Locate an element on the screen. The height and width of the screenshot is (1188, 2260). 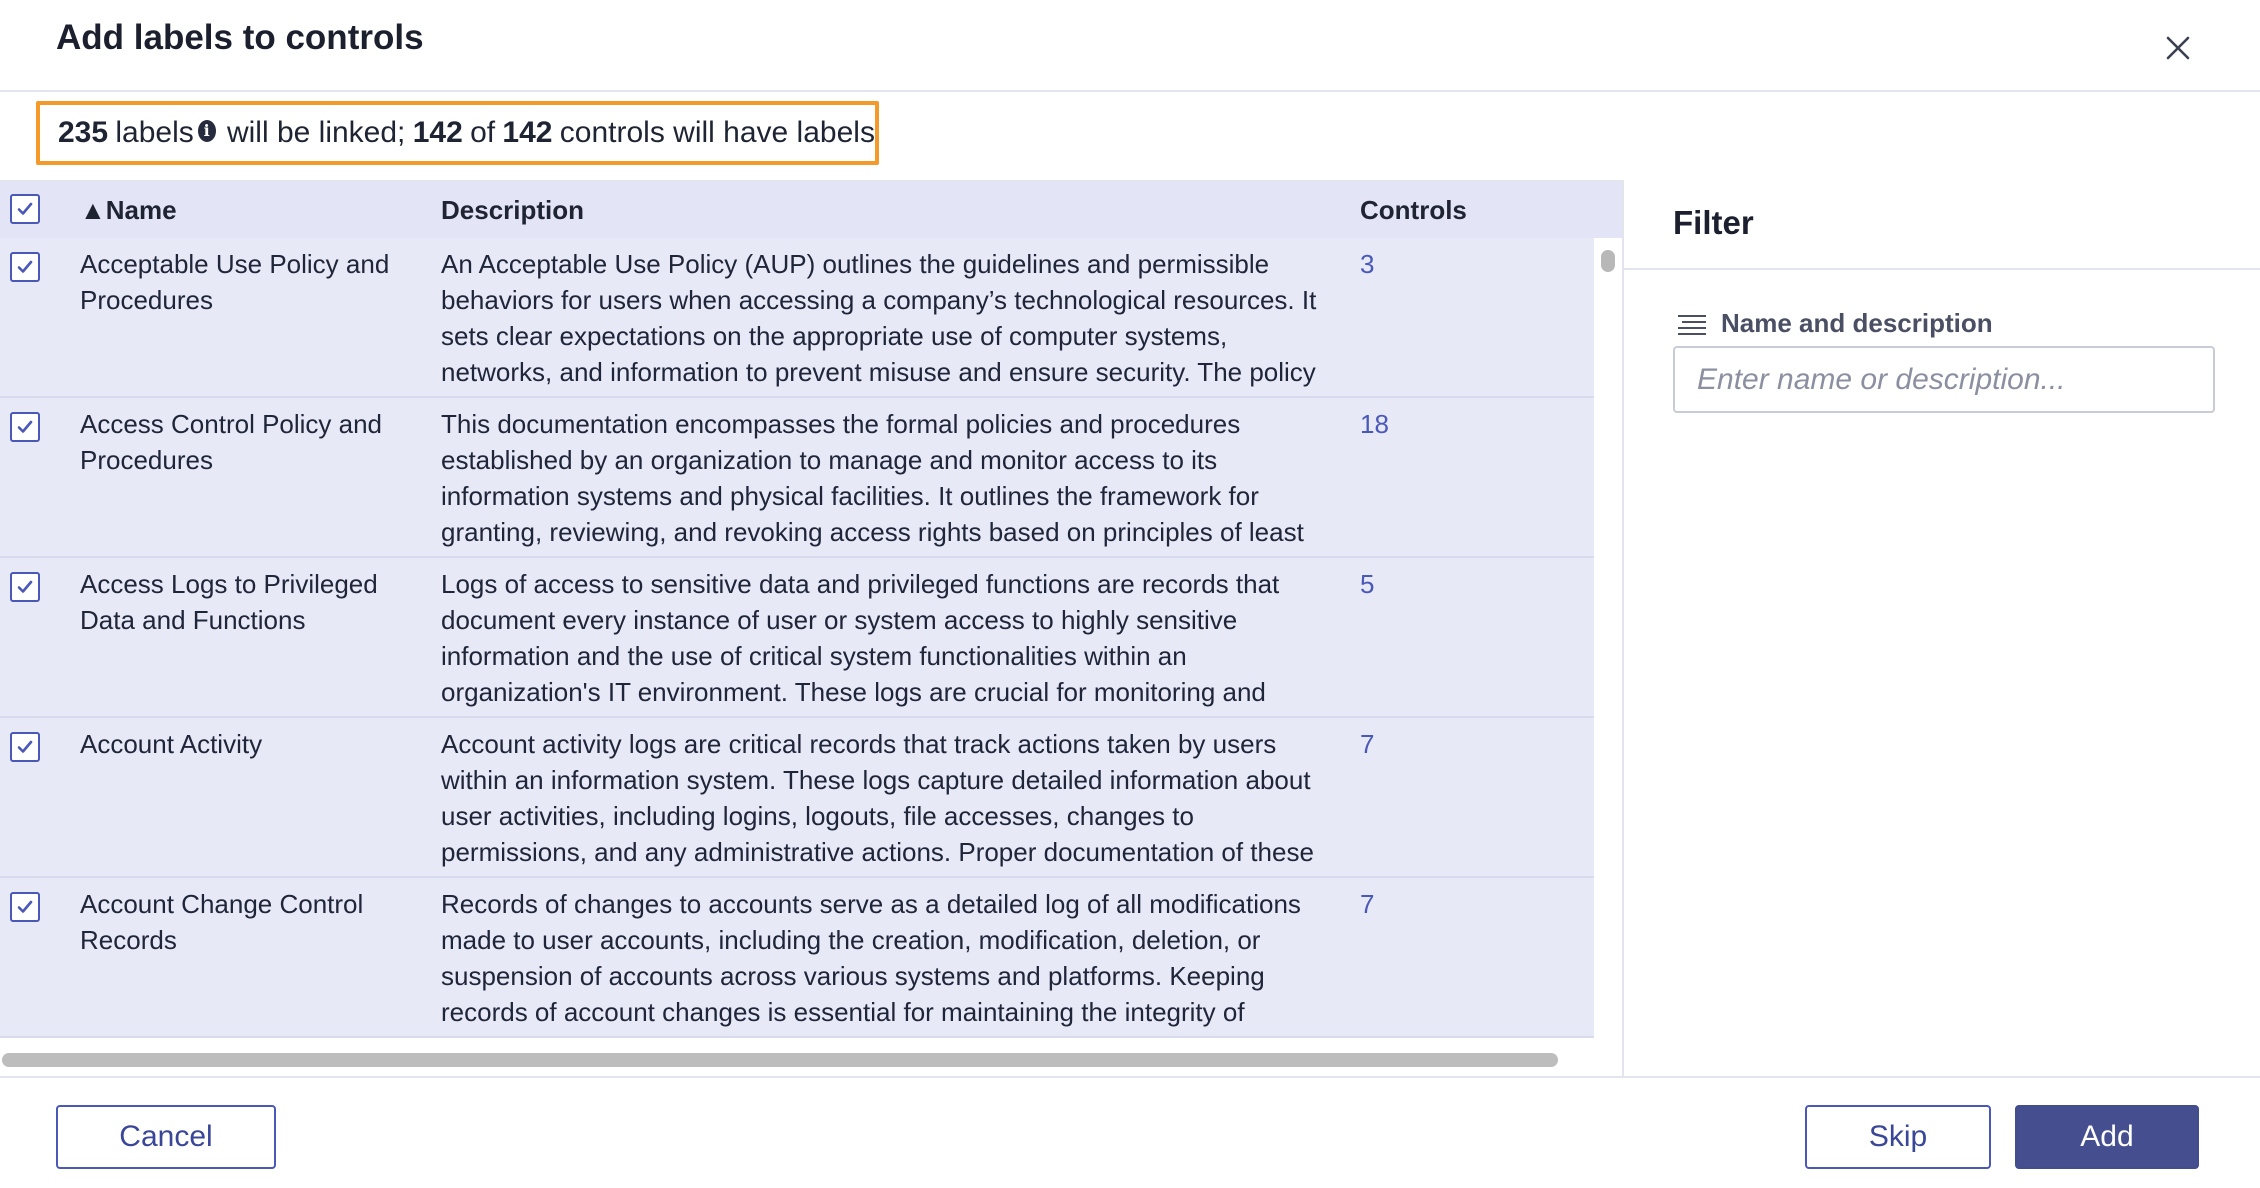
controls-text: controls will have labels is located at coordinates (717, 132).